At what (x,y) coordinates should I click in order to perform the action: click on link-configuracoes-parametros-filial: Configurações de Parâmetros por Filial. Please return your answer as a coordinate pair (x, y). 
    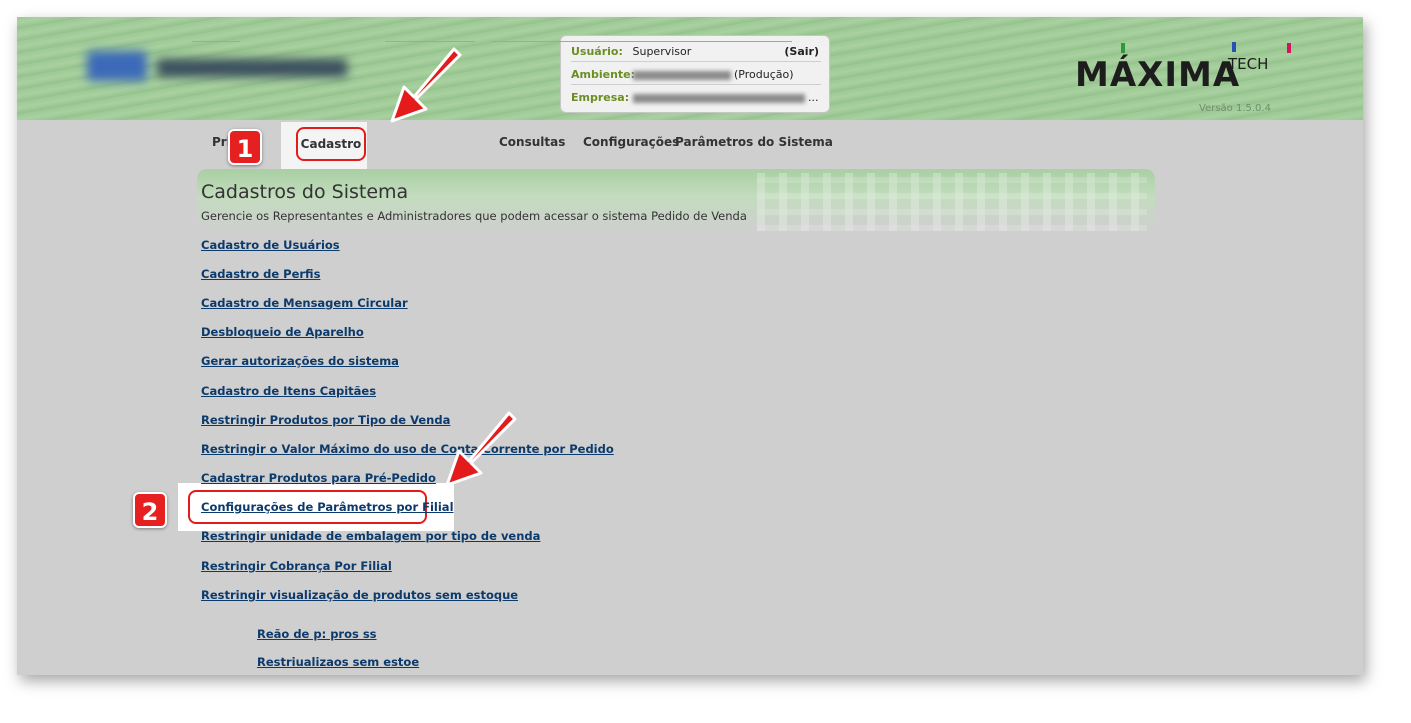
    Looking at the image, I should click on (327, 507).